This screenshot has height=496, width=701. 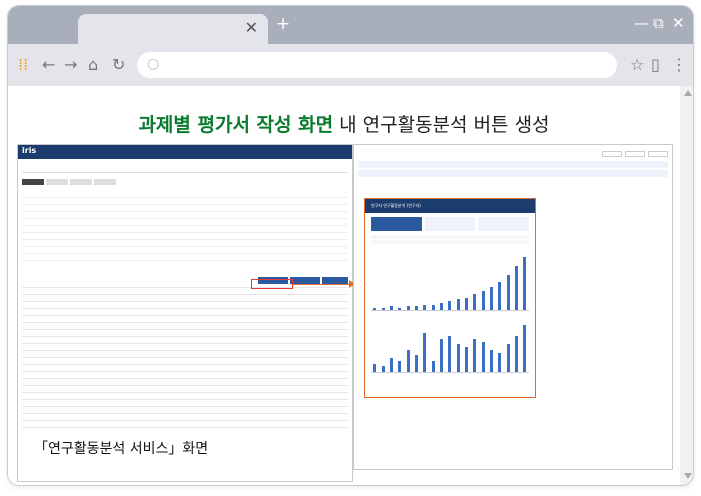 I want to click on browser-tab: ✕, so click(x=173, y=29).